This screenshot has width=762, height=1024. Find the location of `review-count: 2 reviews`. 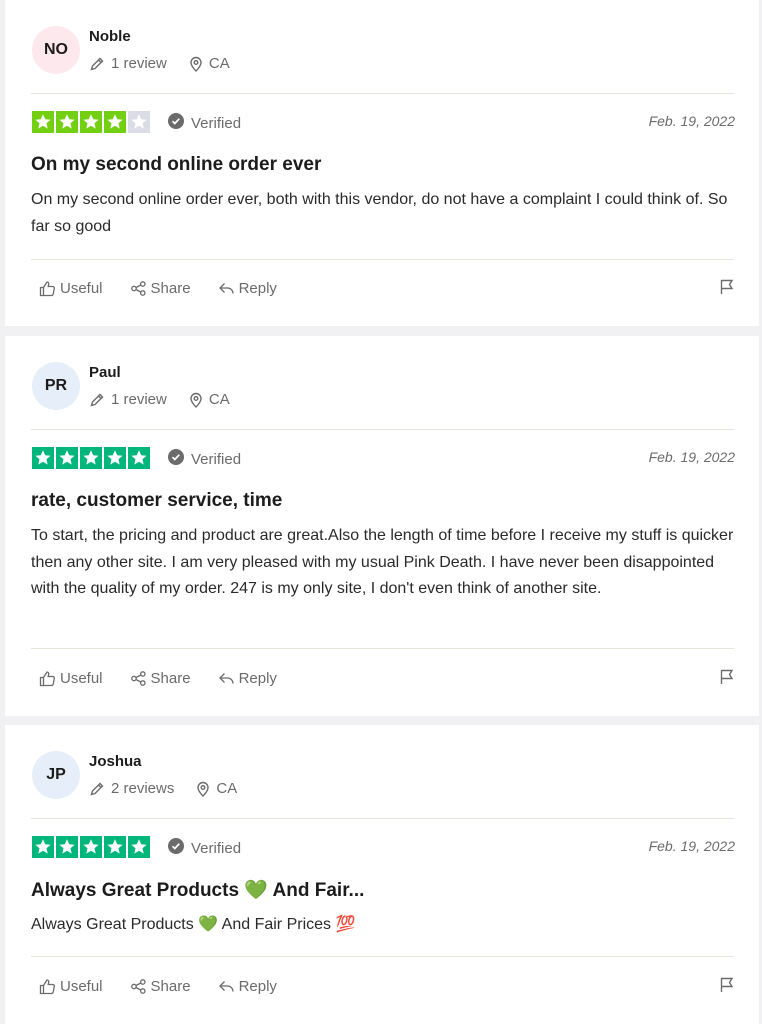

review-count: 2 reviews is located at coordinates (143, 788).